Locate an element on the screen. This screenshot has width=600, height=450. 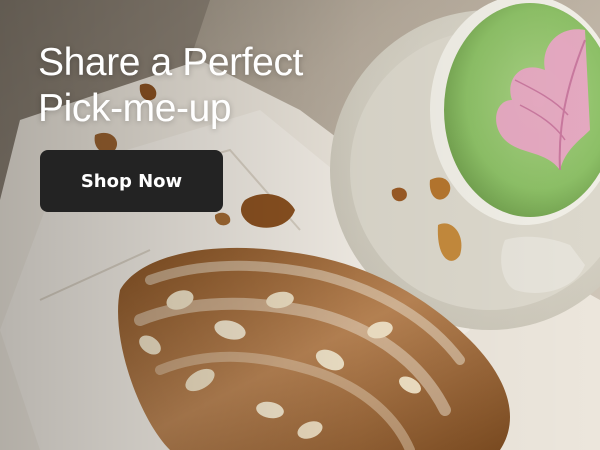
shop-now-button: Shop Now is located at coordinates (131, 181).